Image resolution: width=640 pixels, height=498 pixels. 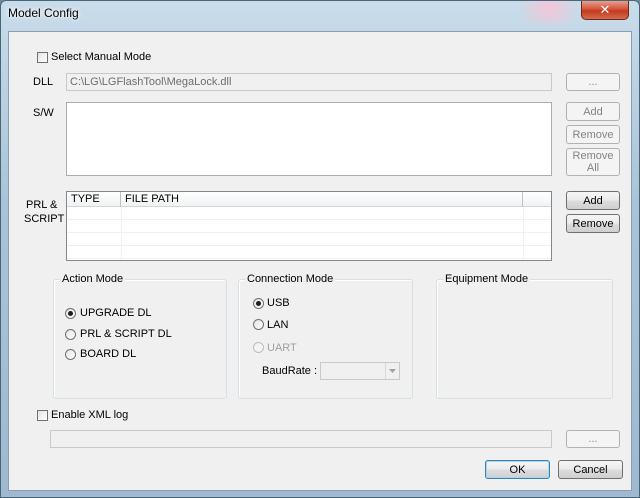 I want to click on uart-label: UART, so click(x=282, y=348).